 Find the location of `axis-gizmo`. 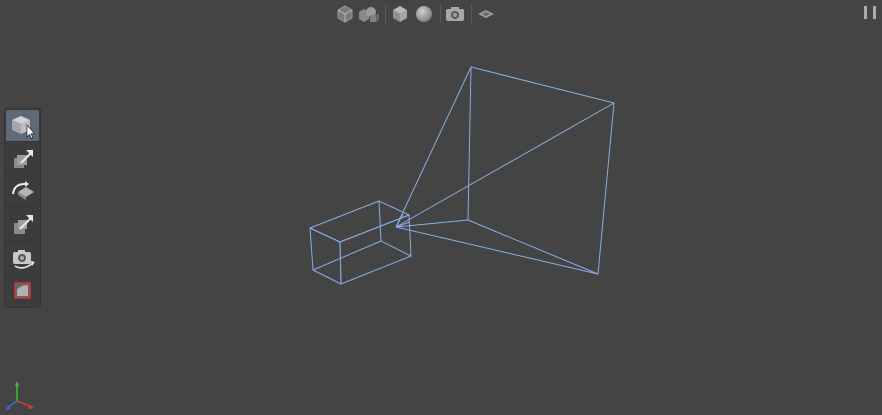

axis-gizmo is located at coordinates (19, 395).